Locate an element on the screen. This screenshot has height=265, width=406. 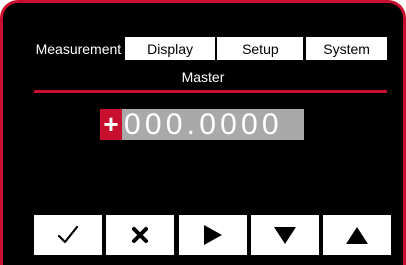
value-editor: + 000.0000 is located at coordinates (202, 124).